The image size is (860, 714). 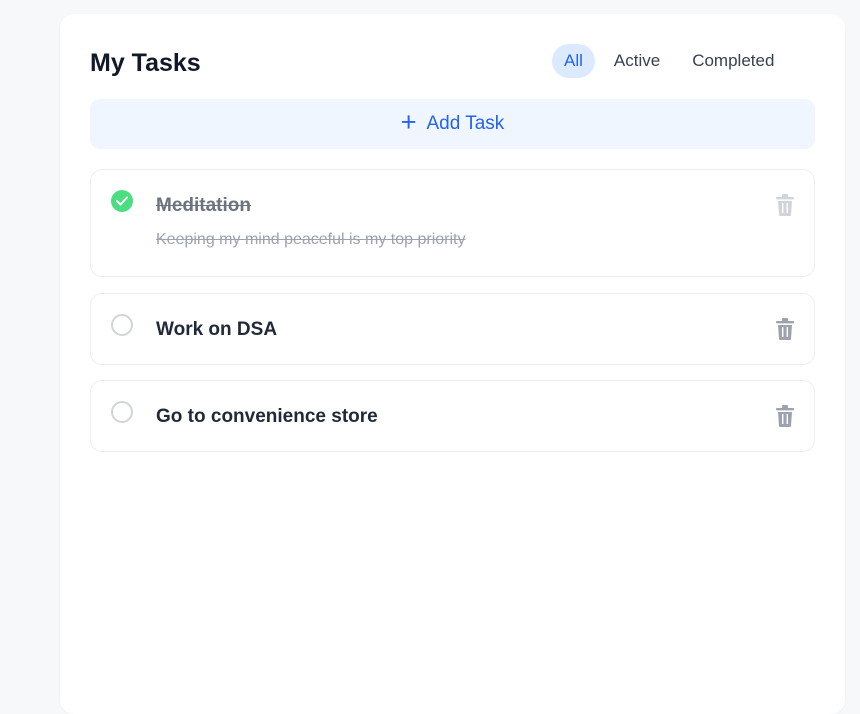 I want to click on page-title: My Tasks, so click(x=145, y=63).